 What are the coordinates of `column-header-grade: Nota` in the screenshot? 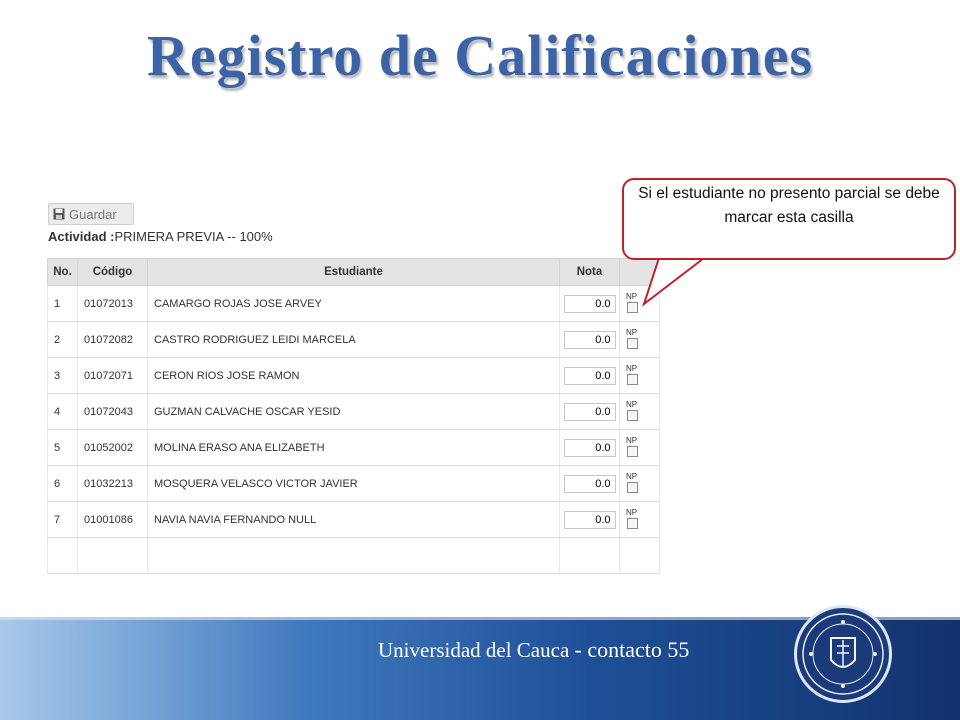 It's located at (589, 272).